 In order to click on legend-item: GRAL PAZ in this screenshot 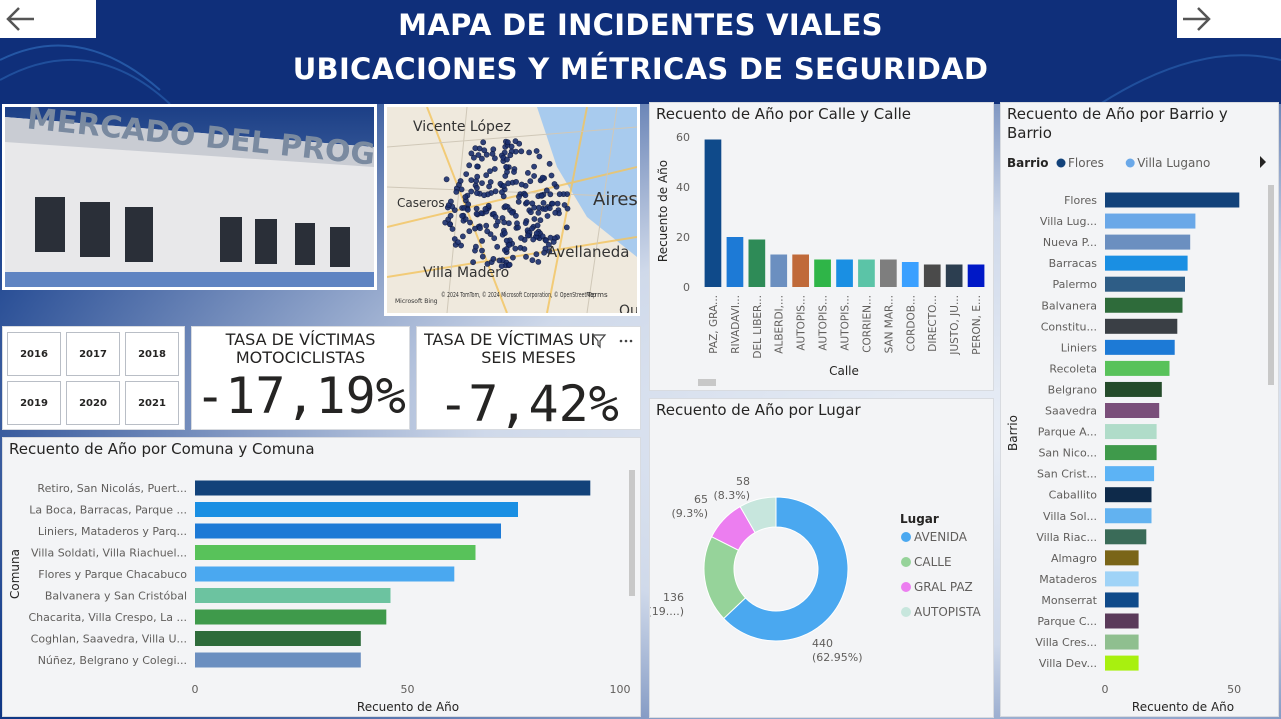, I will do `click(943, 587)`.